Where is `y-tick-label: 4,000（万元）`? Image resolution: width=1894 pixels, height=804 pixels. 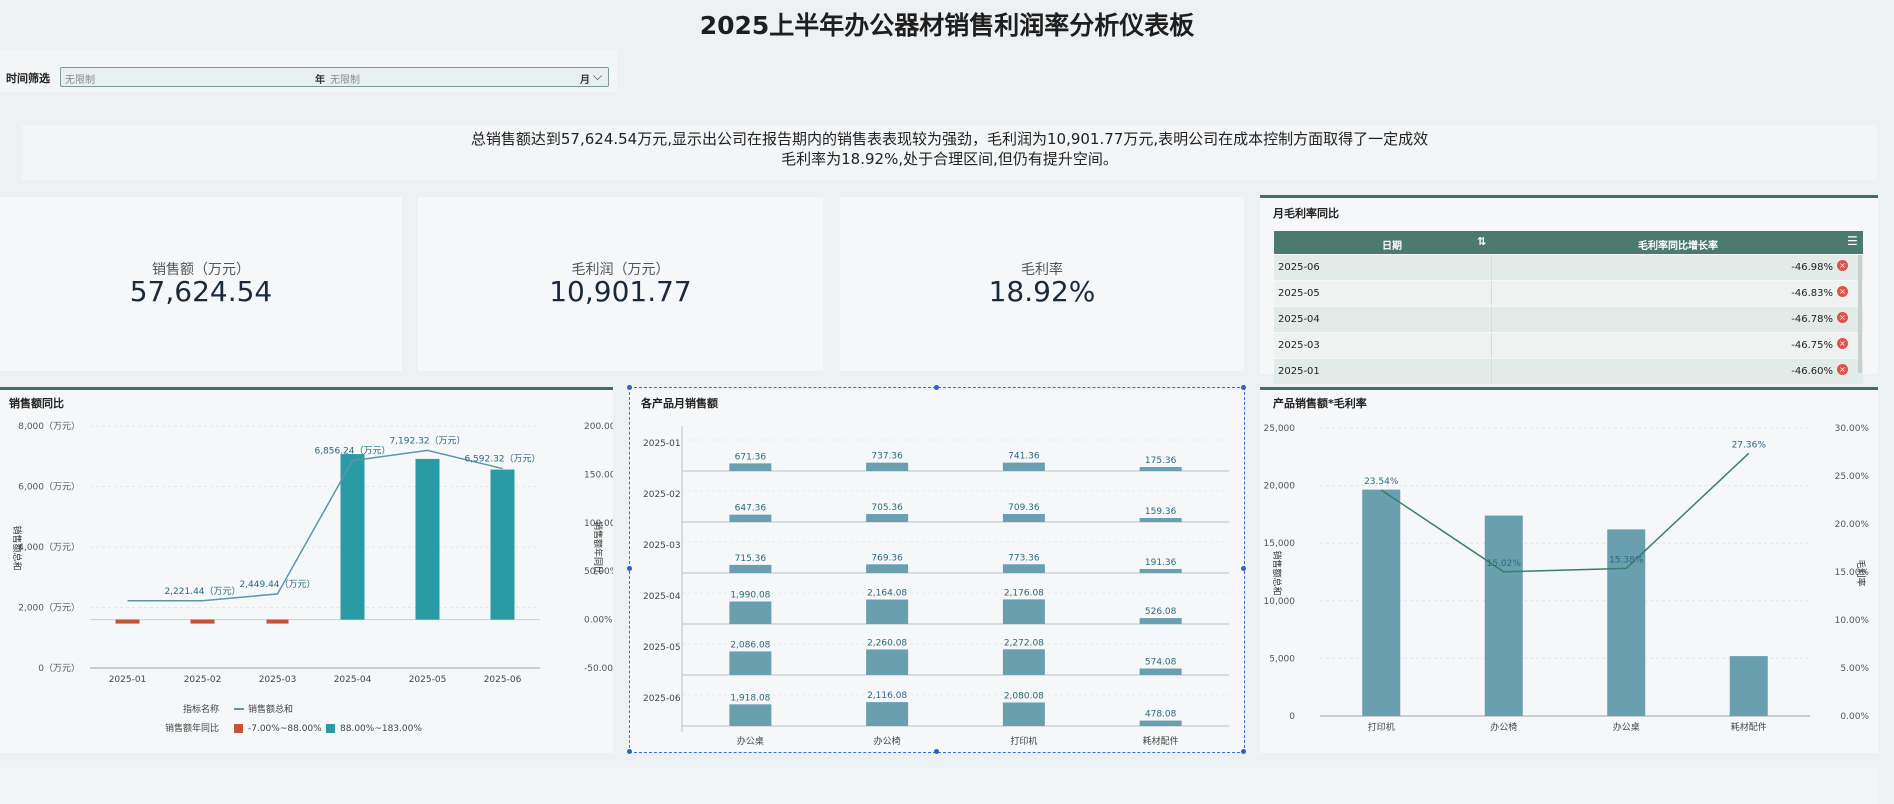 y-tick-label: 4,000（万元） is located at coordinates (49, 547).